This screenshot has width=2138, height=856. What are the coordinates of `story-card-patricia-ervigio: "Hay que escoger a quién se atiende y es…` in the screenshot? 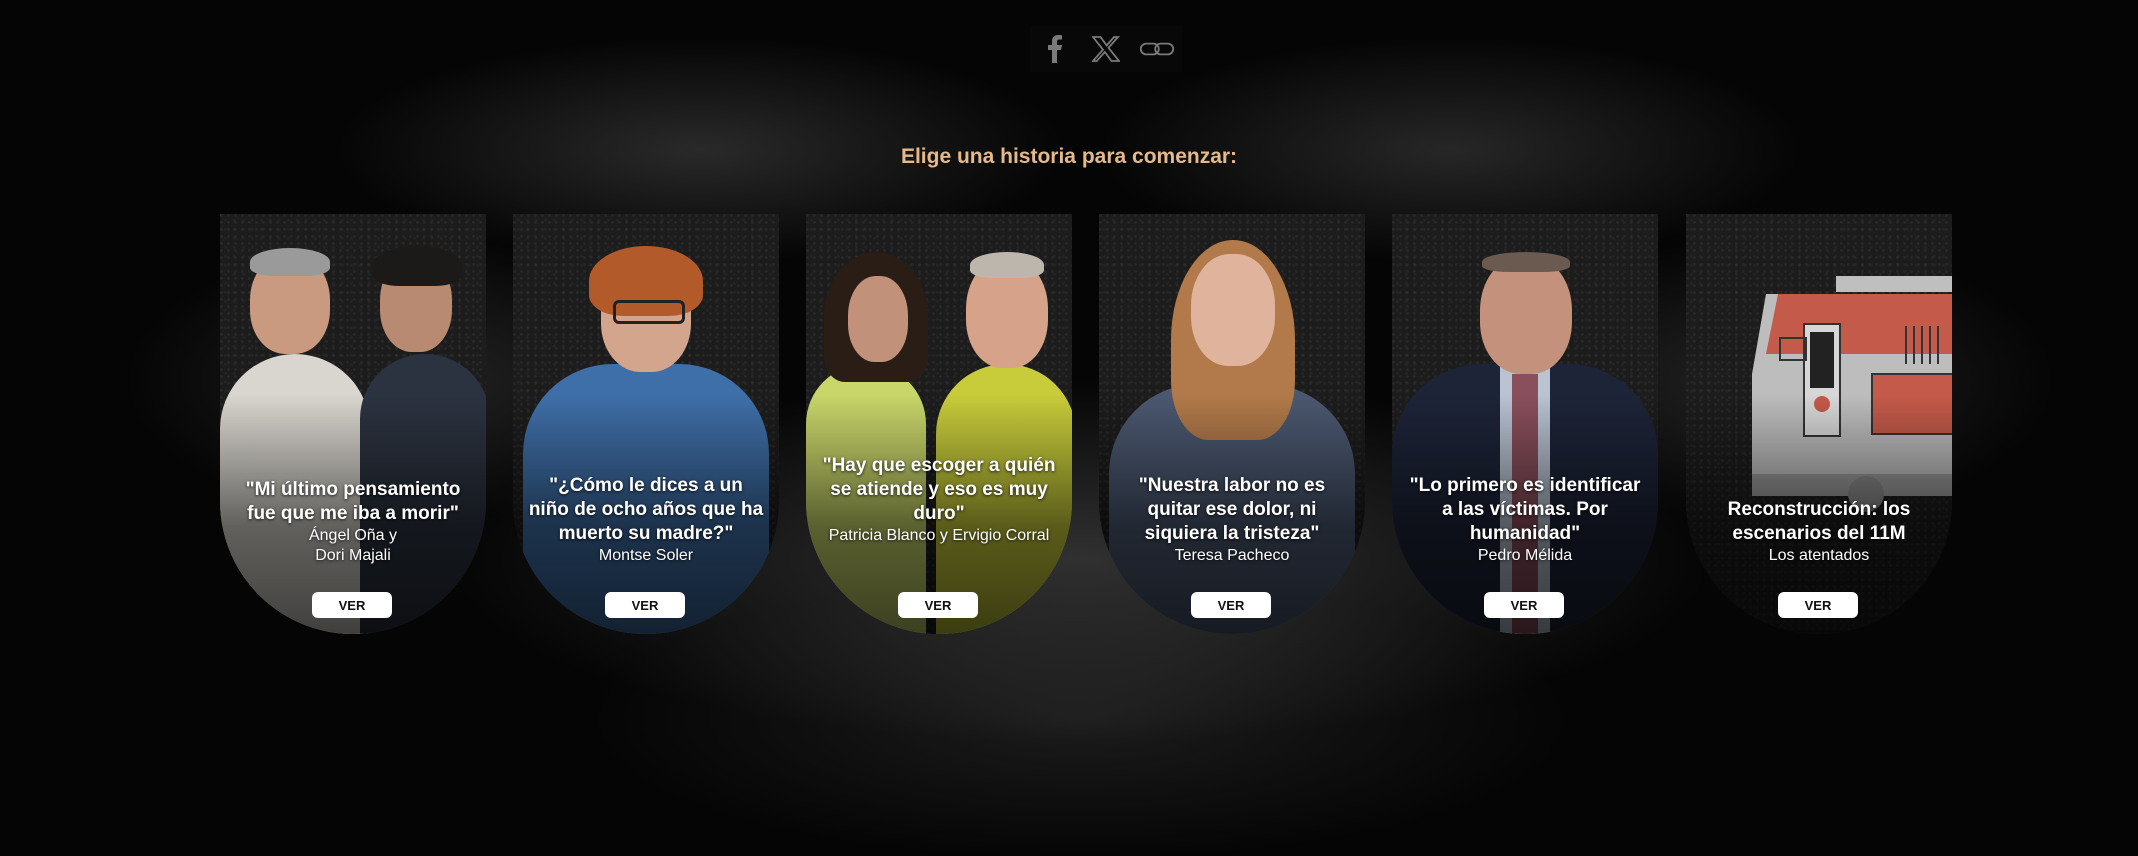 It's located at (939, 424).